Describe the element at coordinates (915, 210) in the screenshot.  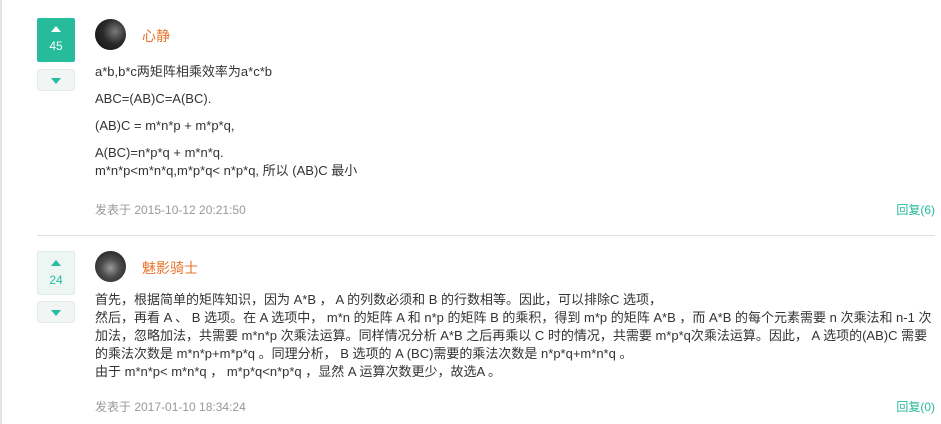
I see `reply-link: 回复(6)` at that location.